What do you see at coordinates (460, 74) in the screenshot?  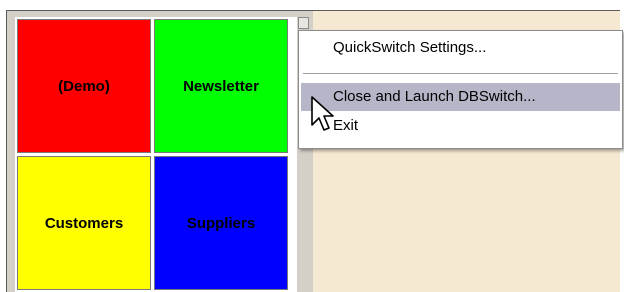 I see `menu-separator` at bounding box center [460, 74].